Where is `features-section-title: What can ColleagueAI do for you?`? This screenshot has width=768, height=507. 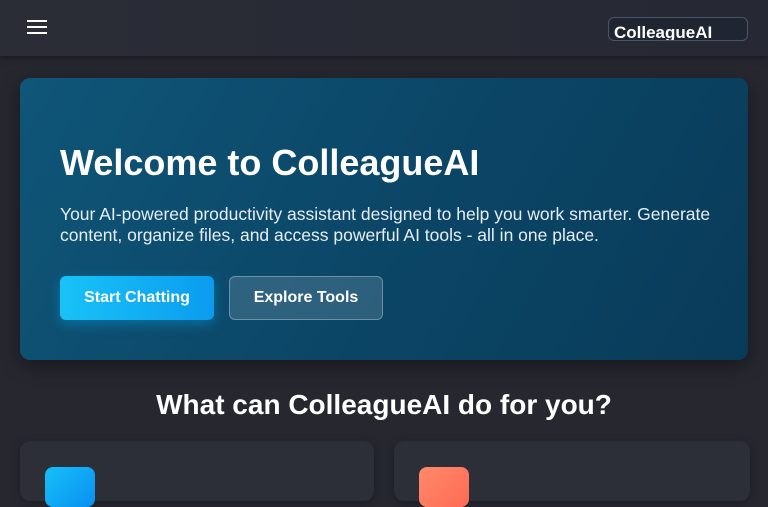
features-section-title: What can ColleagueAI do for you? is located at coordinates (384, 404).